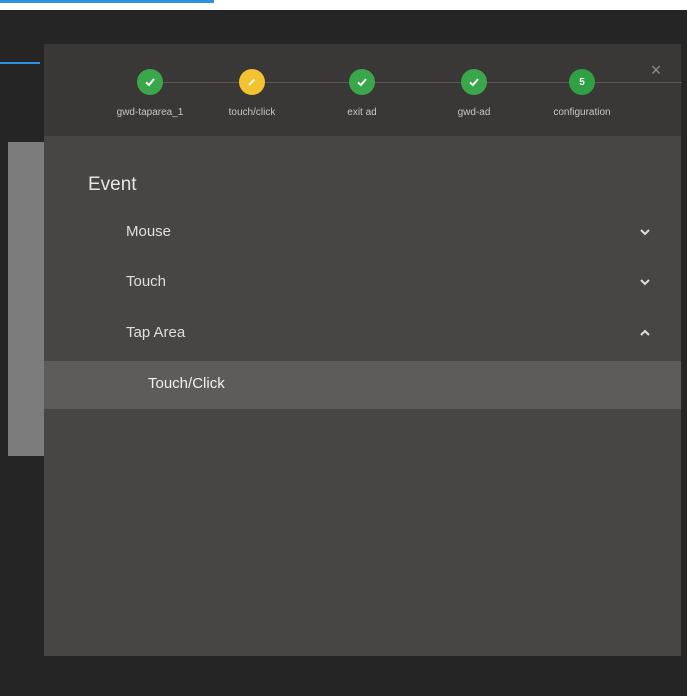  I want to click on side-accent-line, so click(20, 63).